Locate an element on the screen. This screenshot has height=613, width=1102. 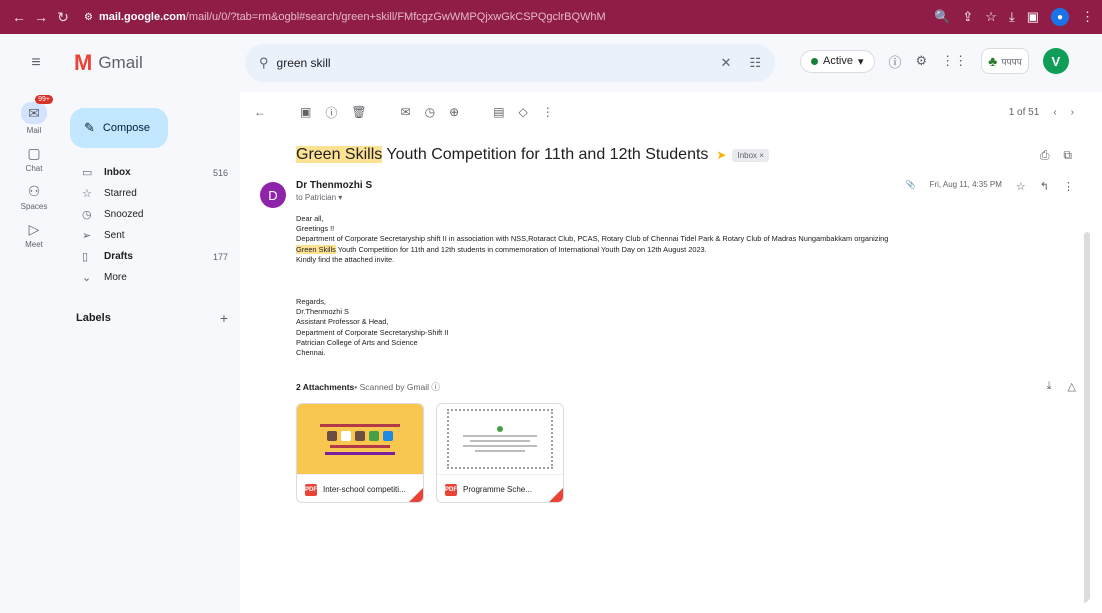
pdf-file-icon: PDF is located at coordinates (311, 489).